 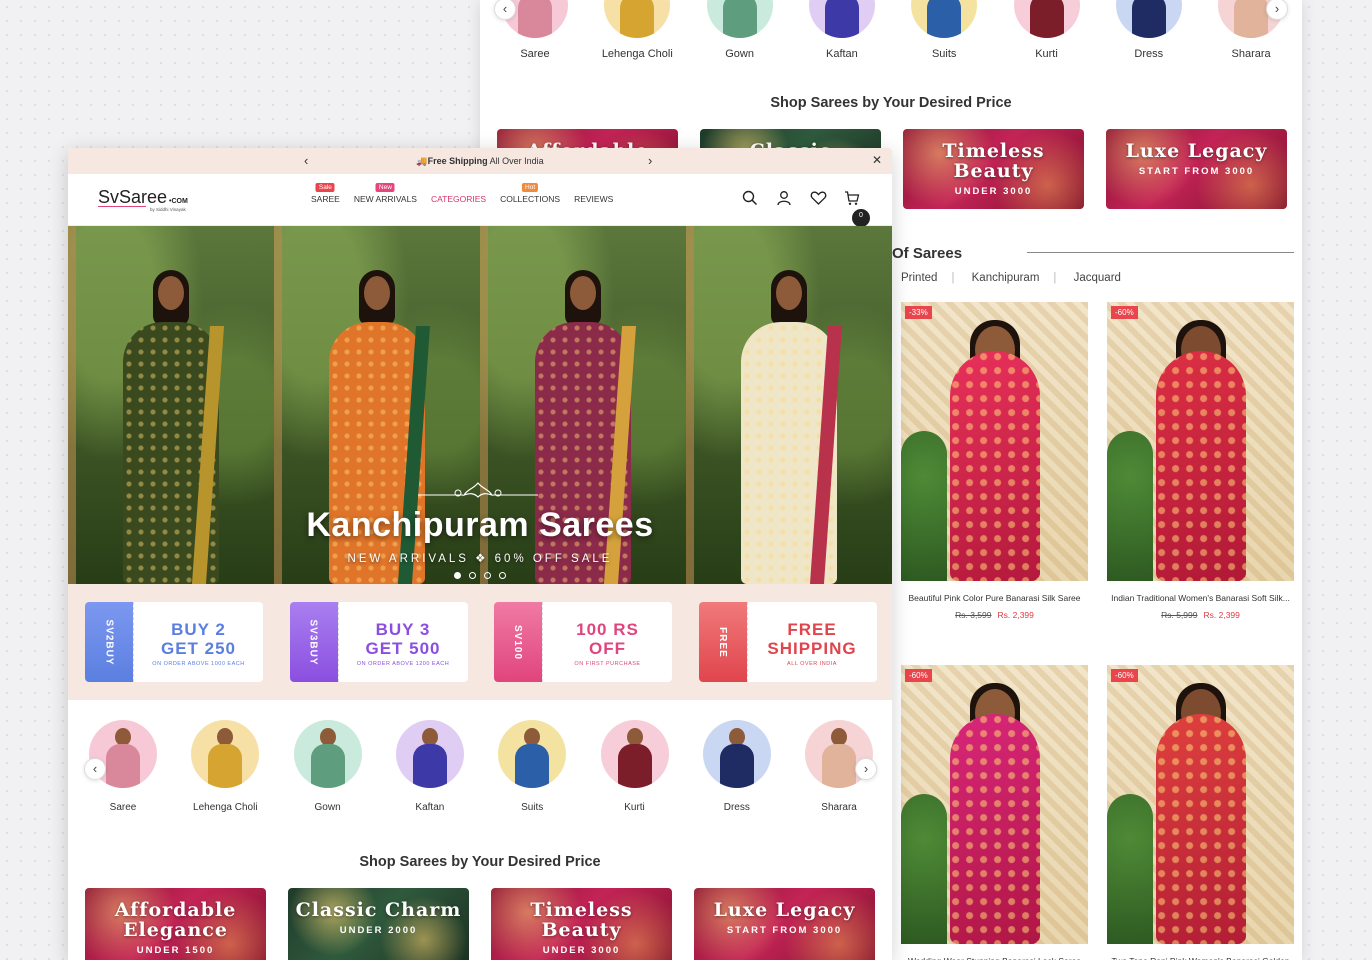 What do you see at coordinates (1097, 278) in the screenshot?
I see `tab-jacquard: Jacquard` at bounding box center [1097, 278].